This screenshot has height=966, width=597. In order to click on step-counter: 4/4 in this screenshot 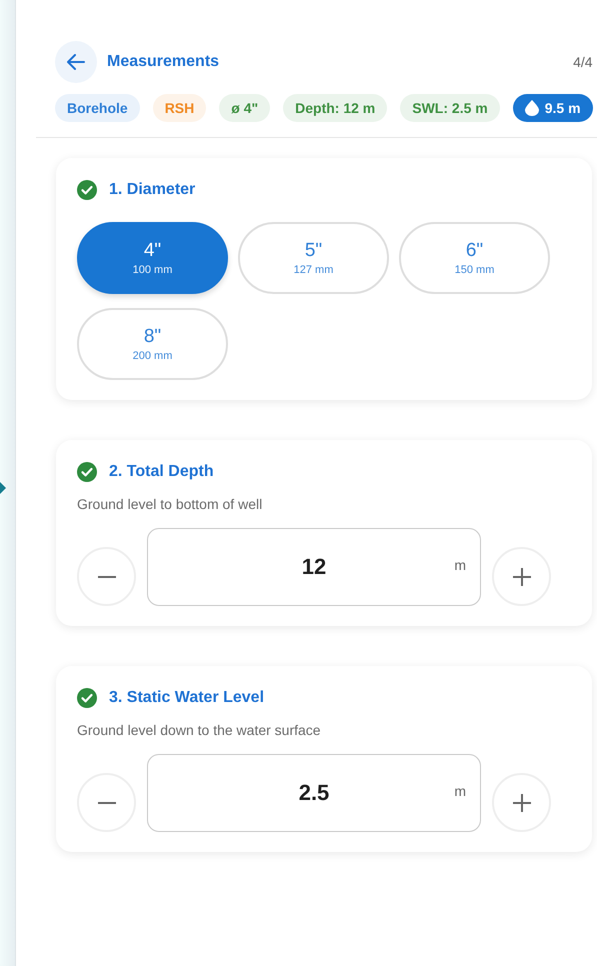, I will do `click(583, 62)`.